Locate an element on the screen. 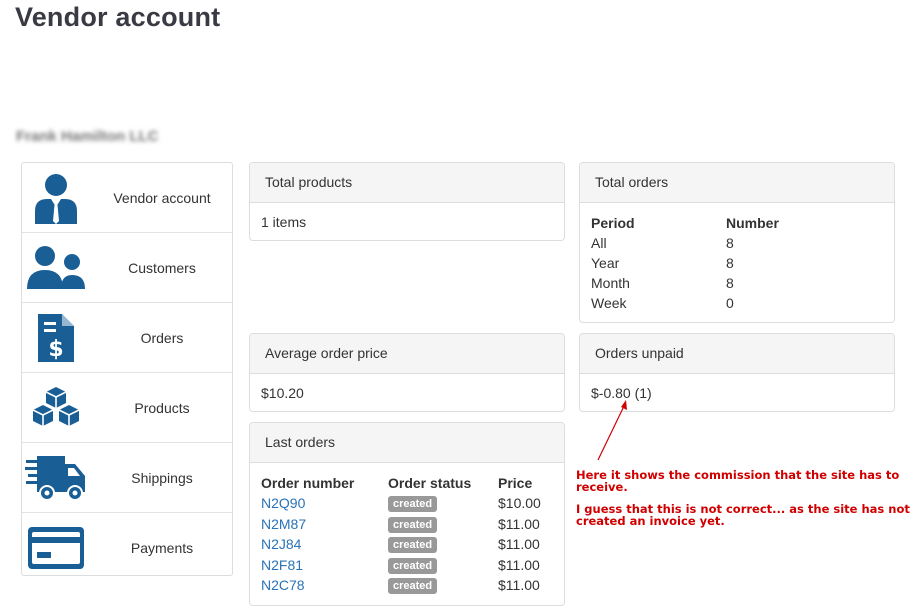 The width and height of the screenshot is (913, 610). order-number-link: N2F81 is located at coordinates (282, 565).